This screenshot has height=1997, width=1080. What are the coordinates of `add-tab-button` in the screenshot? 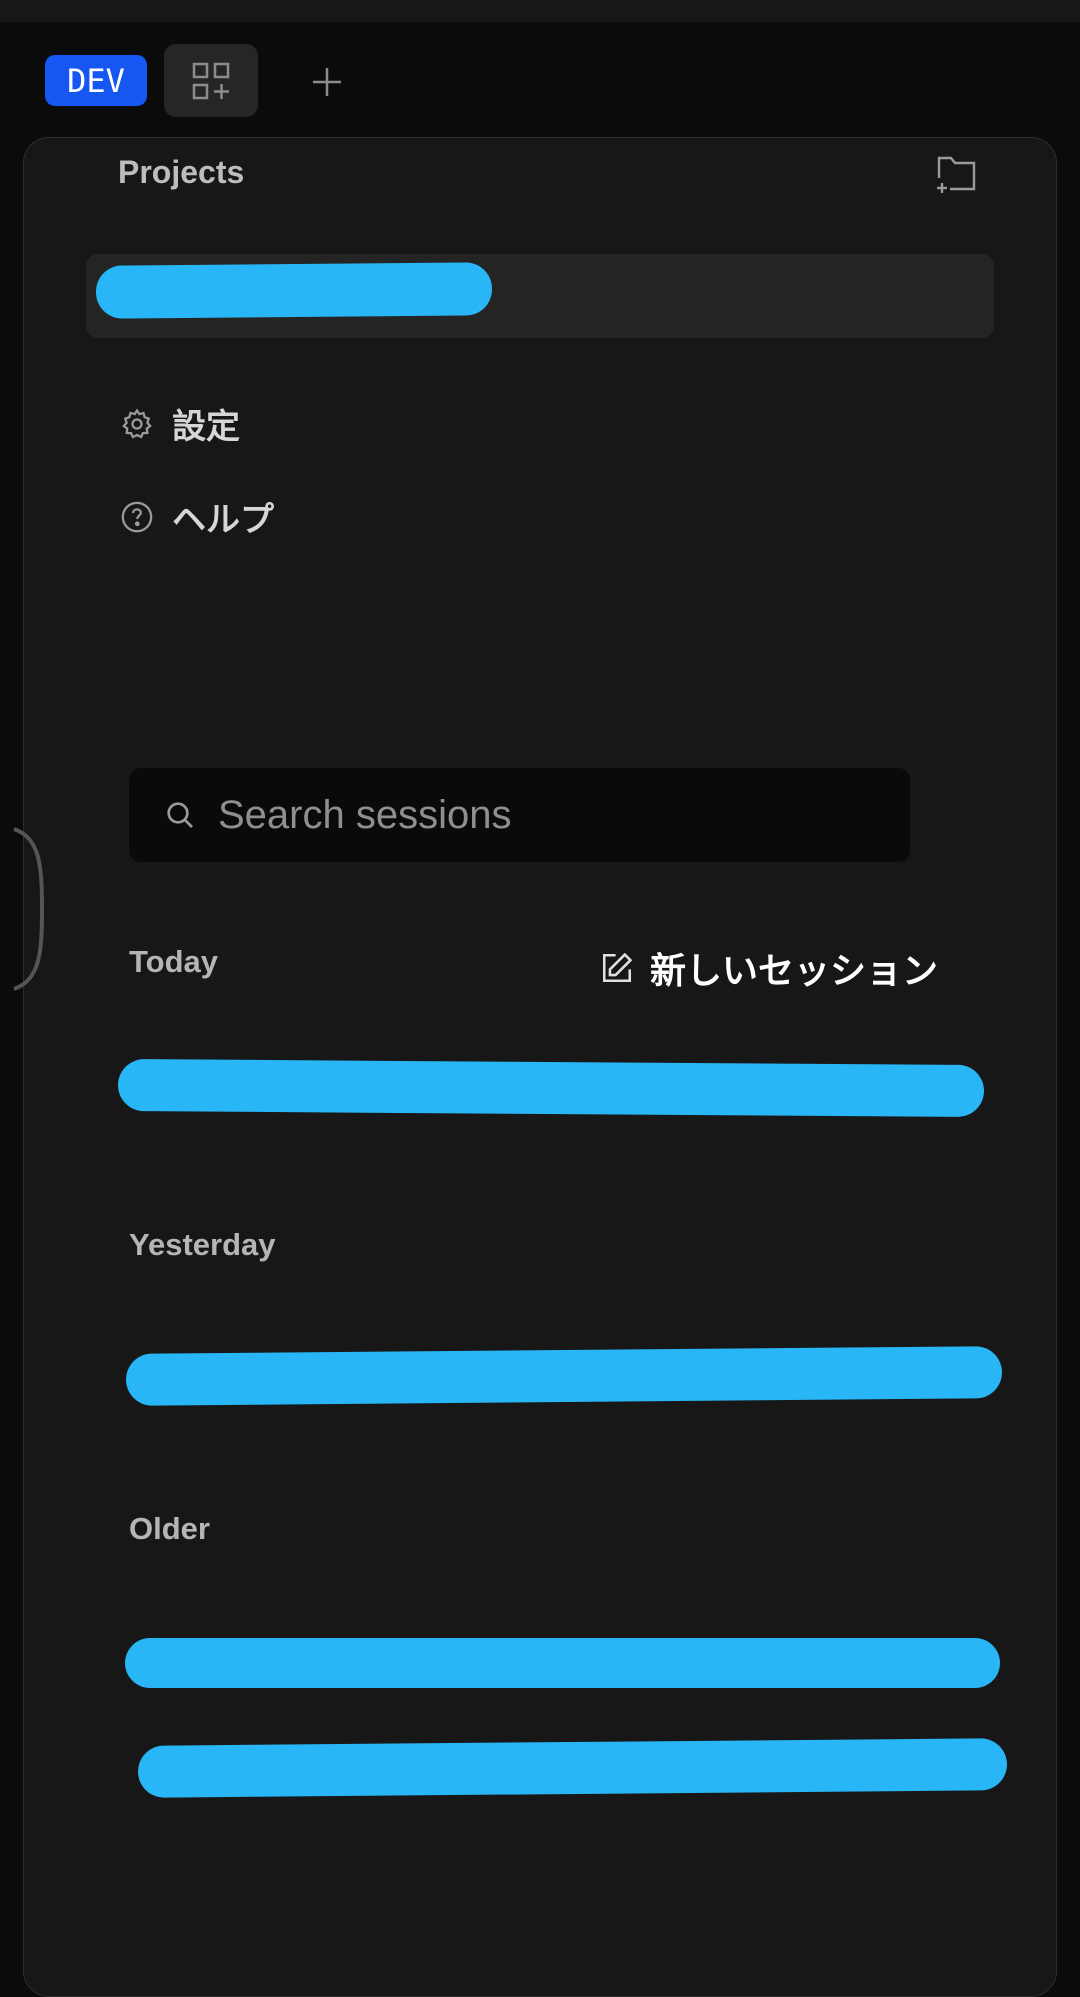 It's located at (327, 82).